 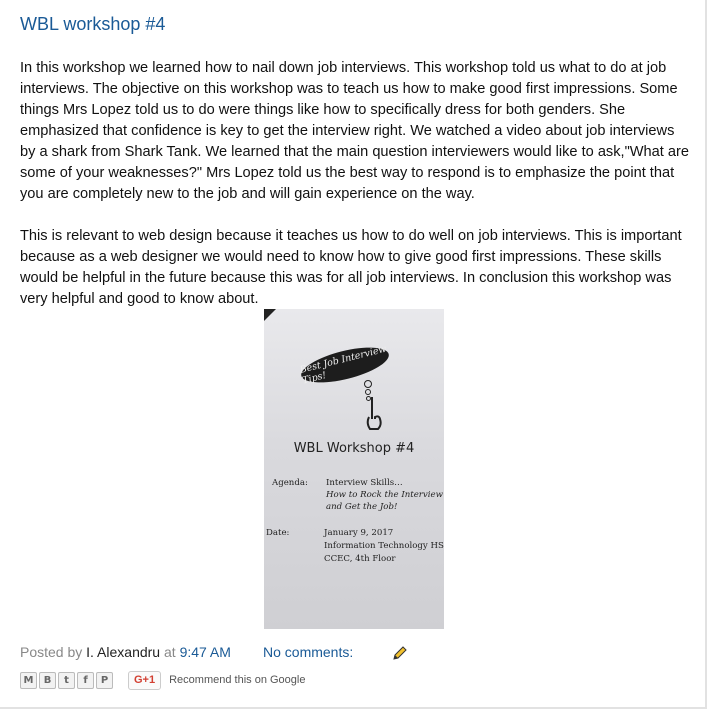 I want to click on agenda-label: Agenda:, so click(x=290, y=483).